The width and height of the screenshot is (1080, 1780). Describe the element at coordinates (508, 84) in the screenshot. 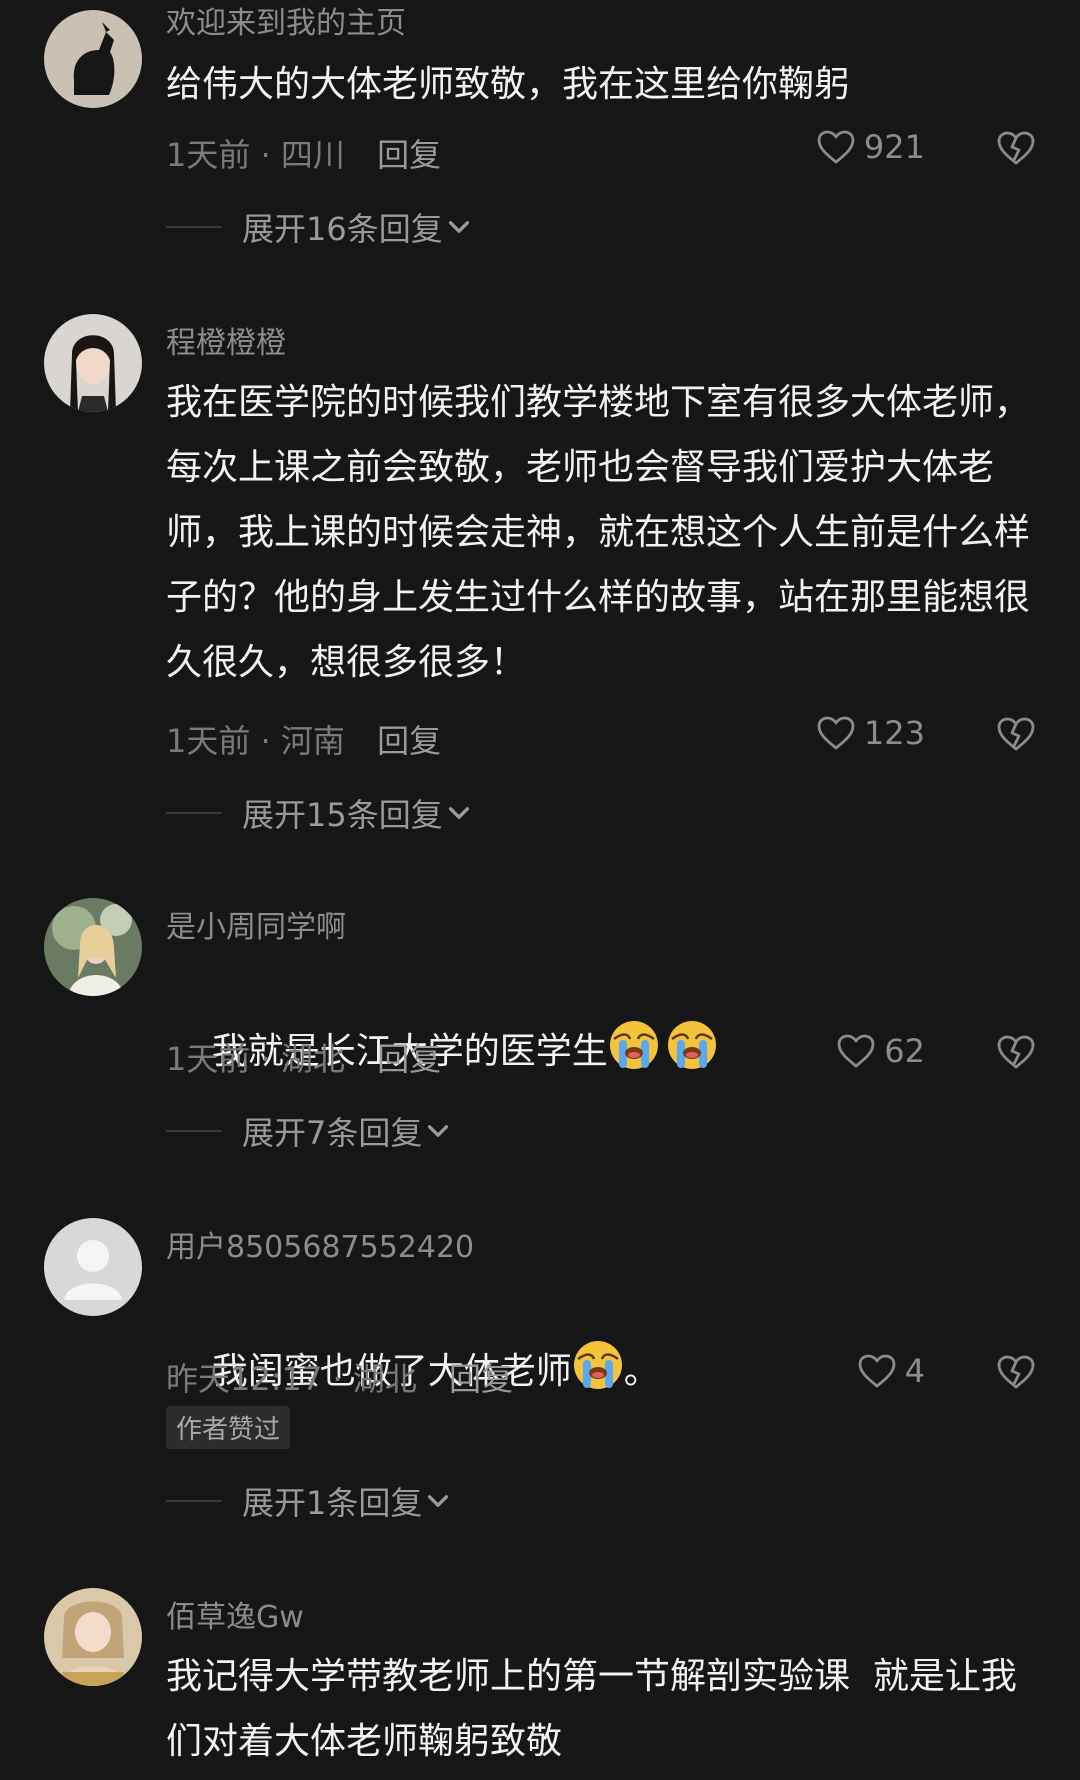

I see `comment-text: 给伟大的大体老师致敬，我在这里给你鞠躬` at that location.